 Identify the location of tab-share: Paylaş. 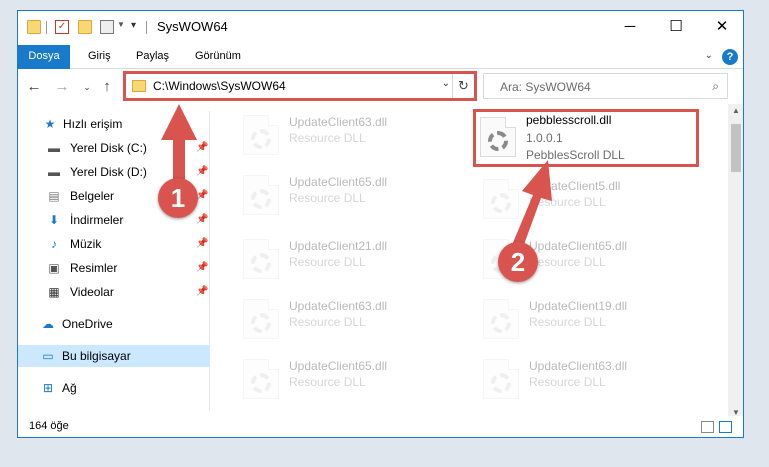
(152, 57).